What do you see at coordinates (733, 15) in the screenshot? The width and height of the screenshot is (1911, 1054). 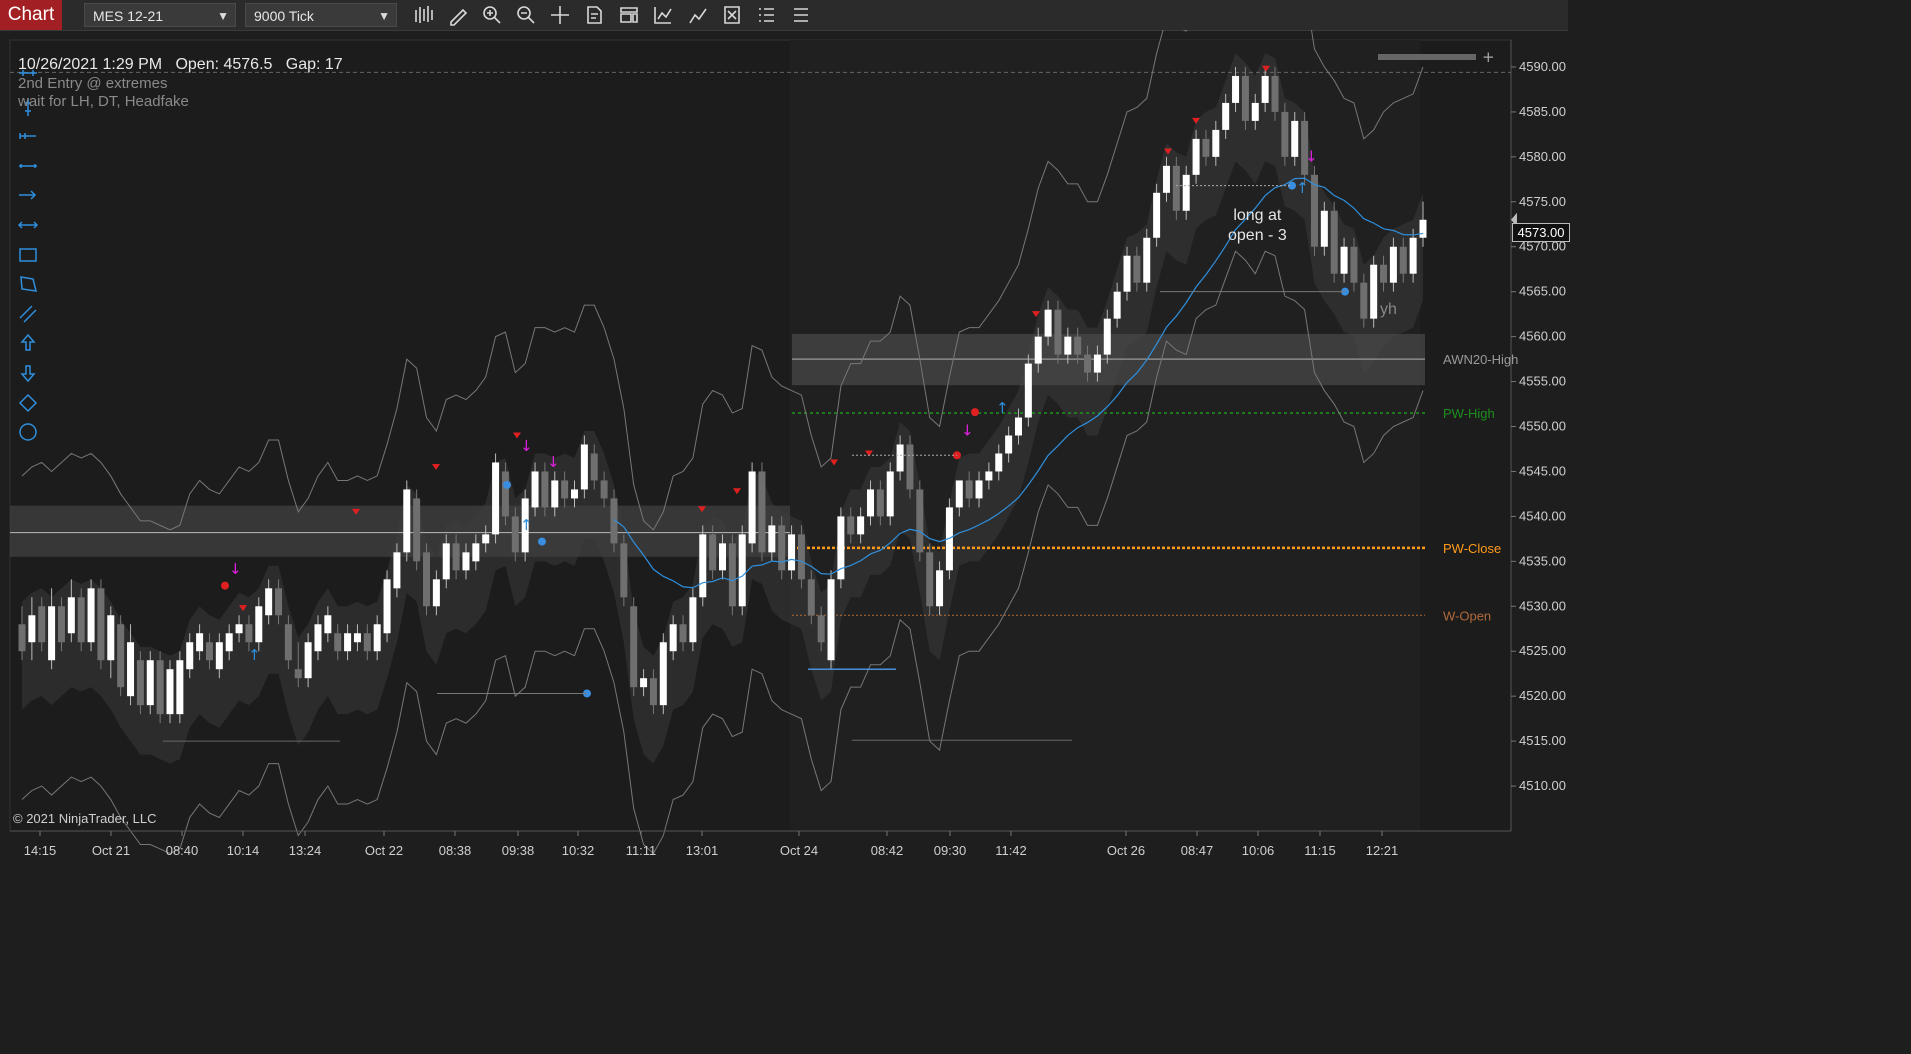 I see `drawing-objects-icon` at bounding box center [733, 15].